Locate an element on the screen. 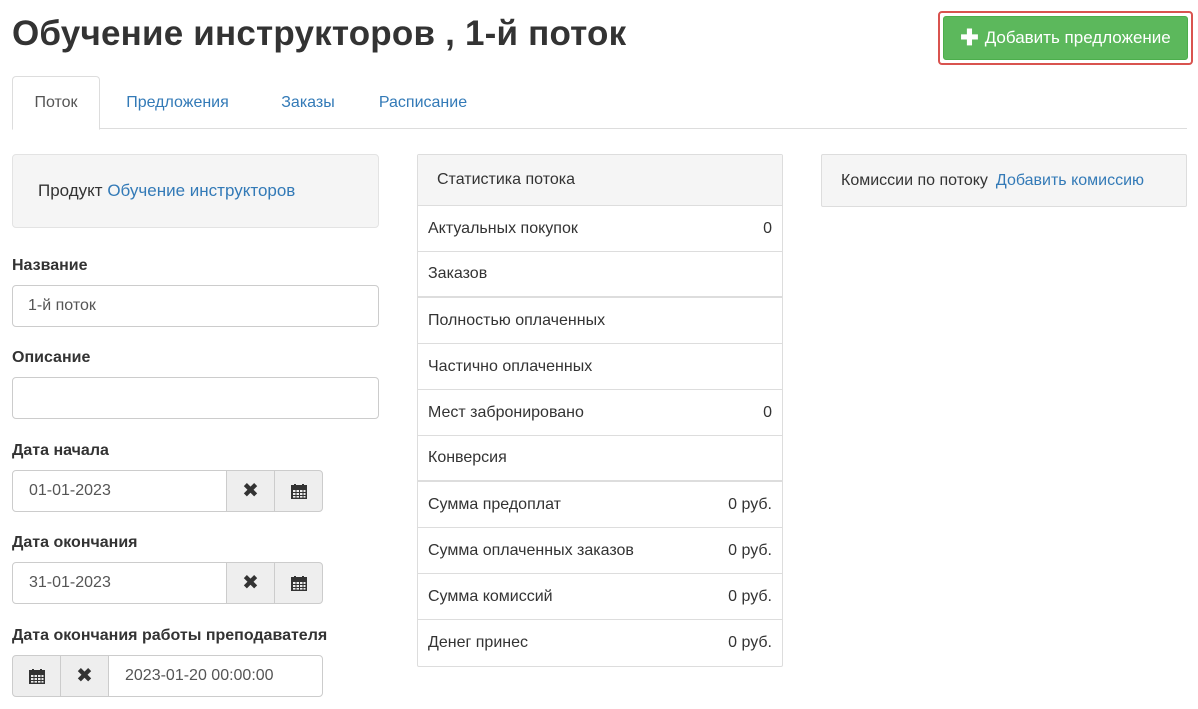 The image size is (1198, 709). stats-label: Сумма оплаченных заказов is located at coordinates (531, 550).